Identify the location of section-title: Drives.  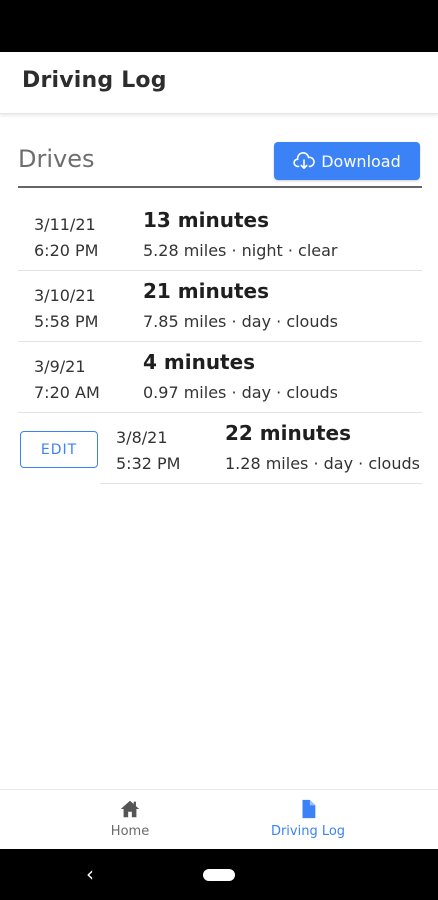
(56, 159).